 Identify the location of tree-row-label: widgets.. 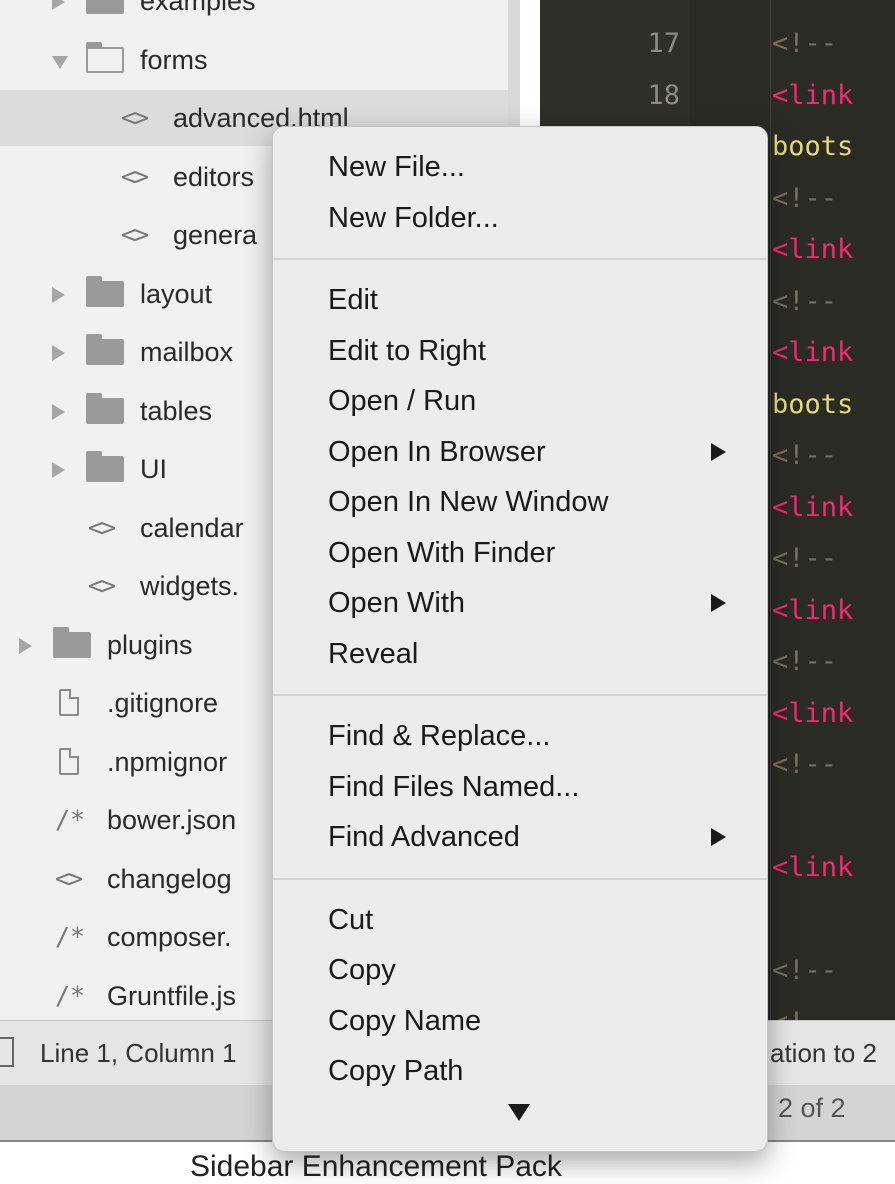
(190, 586).